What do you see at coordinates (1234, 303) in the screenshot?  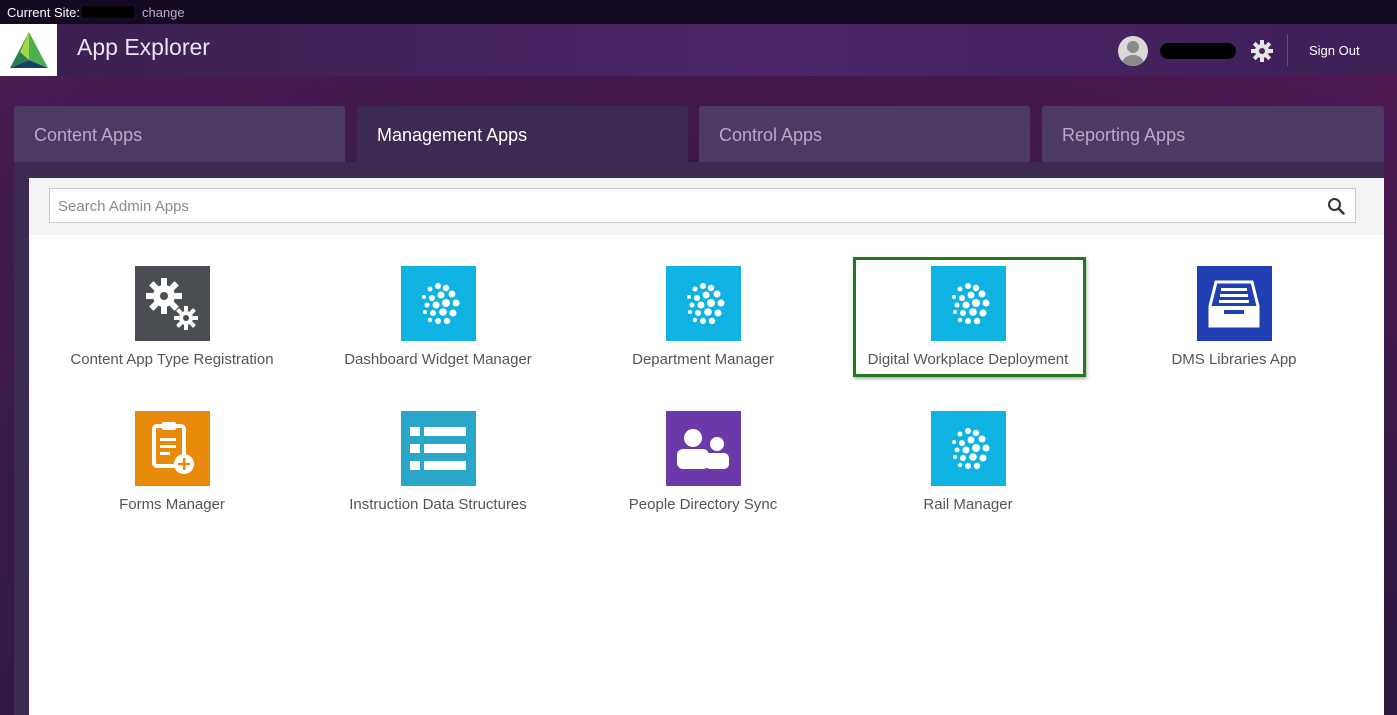 I see `inbox-tray-icon` at bounding box center [1234, 303].